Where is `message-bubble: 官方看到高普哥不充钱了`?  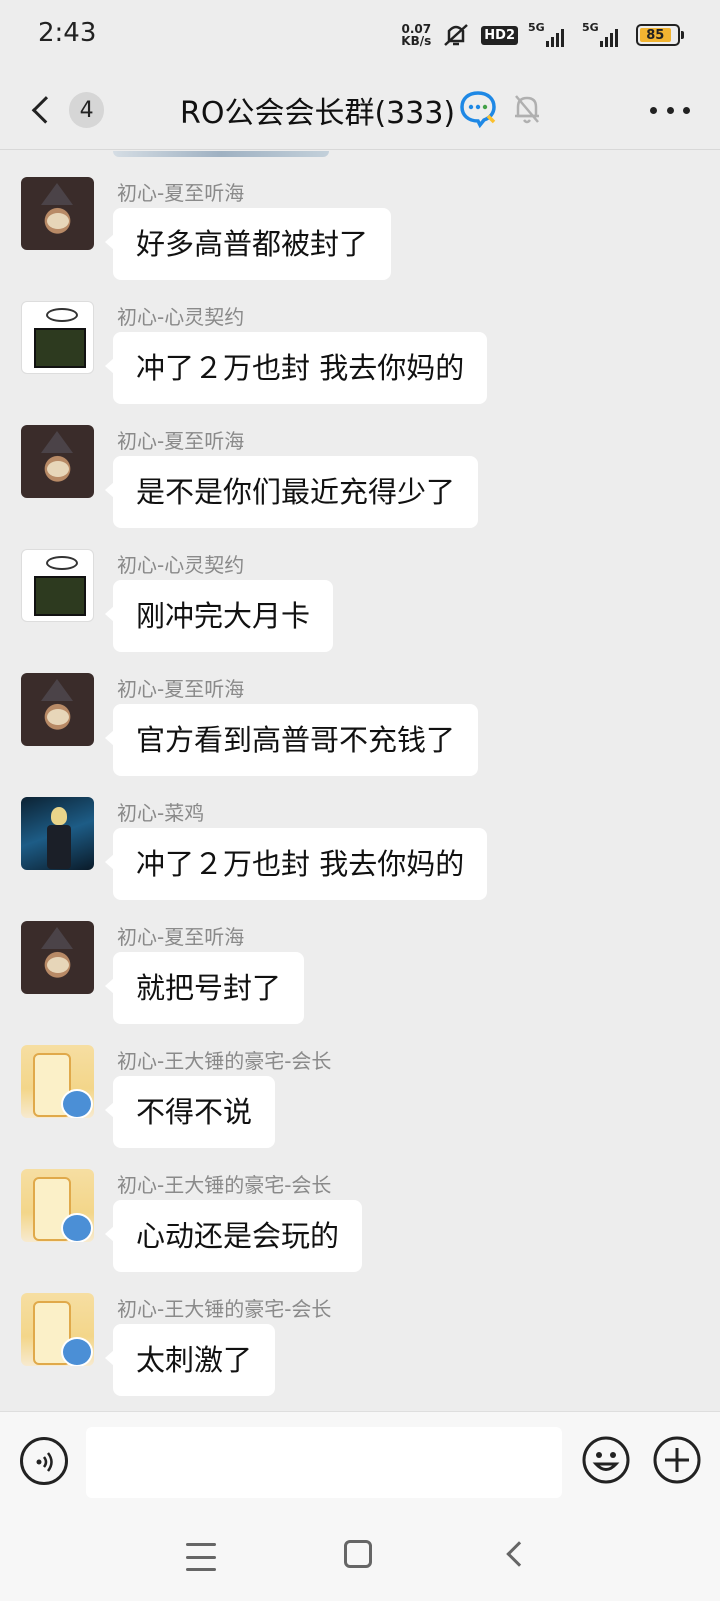
message-bubble: 官方看到高普哥不充钱了 is located at coordinates (291, 740).